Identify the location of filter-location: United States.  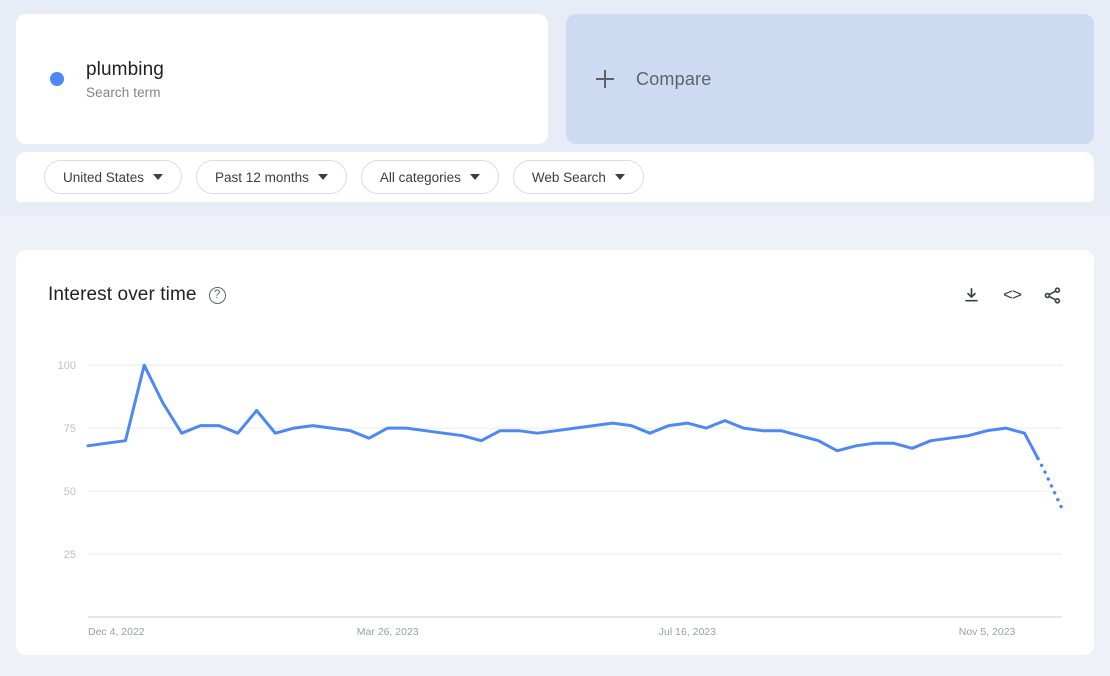
(113, 177).